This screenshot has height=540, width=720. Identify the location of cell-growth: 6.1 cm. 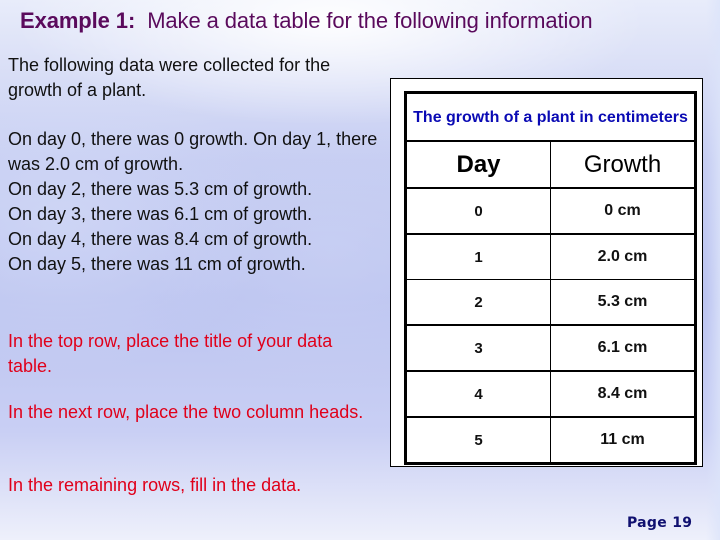
(623, 348).